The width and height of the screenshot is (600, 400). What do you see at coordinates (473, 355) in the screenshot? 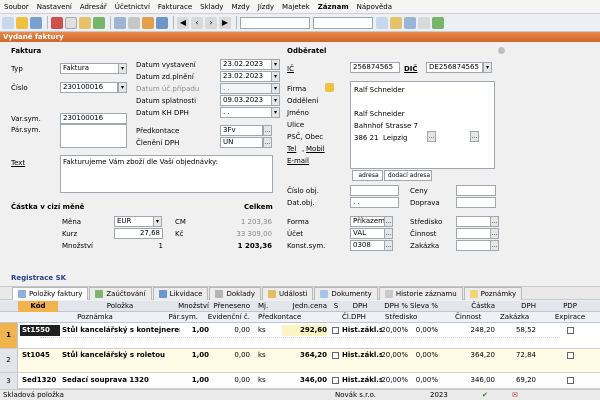
I see `row-castka: 364,20` at bounding box center [473, 355].